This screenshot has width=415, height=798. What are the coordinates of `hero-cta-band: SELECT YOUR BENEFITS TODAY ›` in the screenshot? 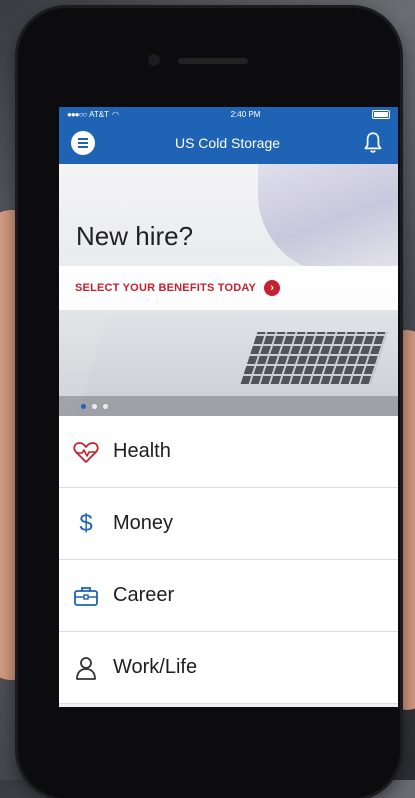 It's located at (228, 288).